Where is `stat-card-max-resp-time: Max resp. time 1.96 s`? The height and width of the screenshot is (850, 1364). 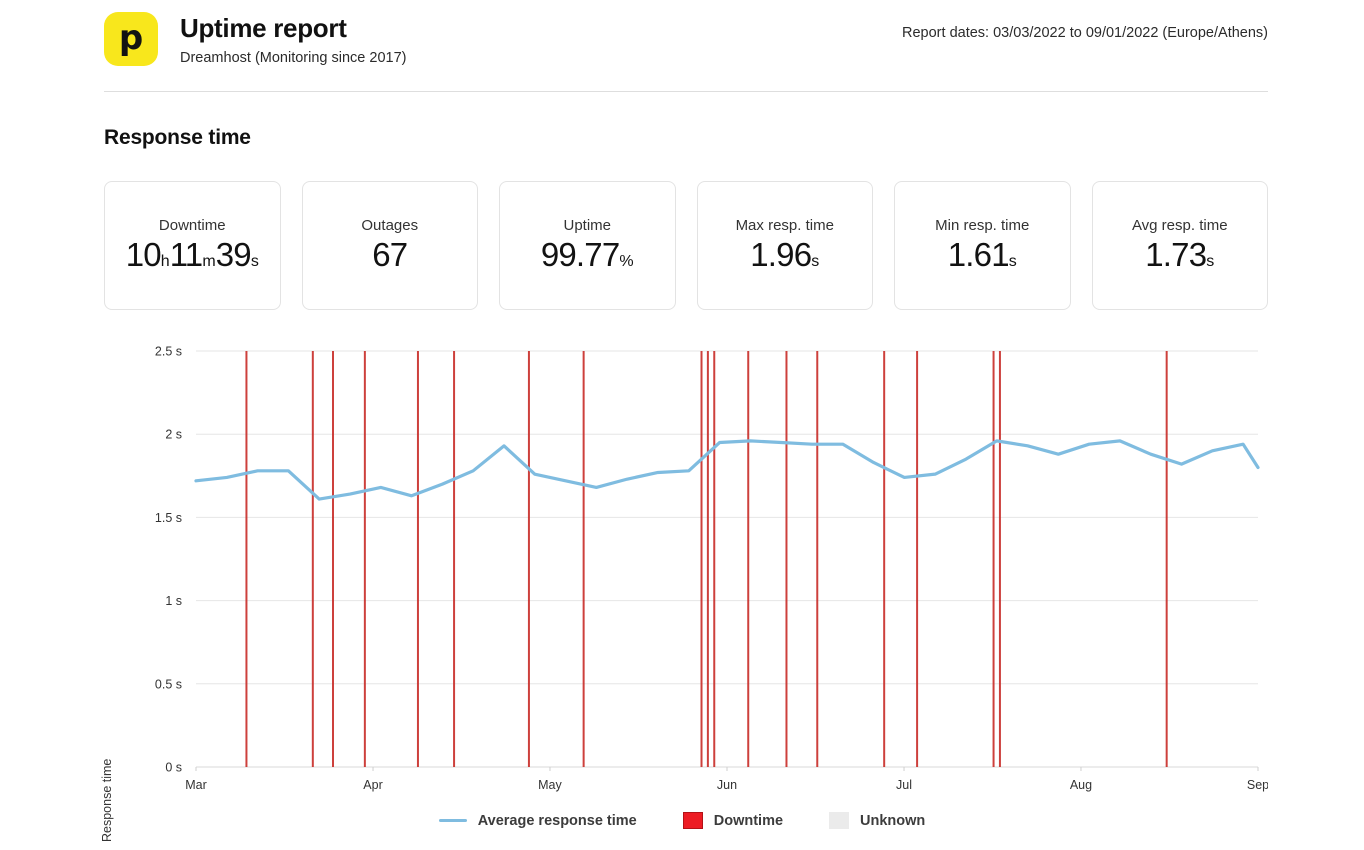 stat-card-max-resp-time: Max resp. time 1.96 s is located at coordinates (784, 245).